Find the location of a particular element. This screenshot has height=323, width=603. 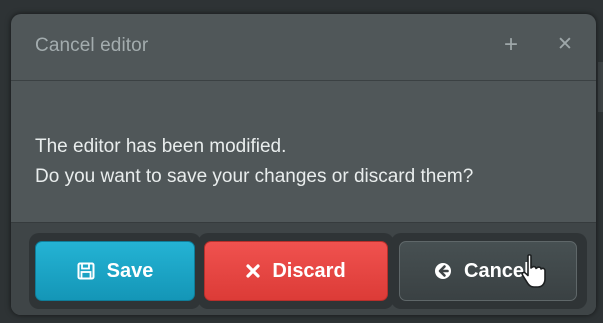

cancel-button-frame: Cancel is located at coordinates (489, 271).